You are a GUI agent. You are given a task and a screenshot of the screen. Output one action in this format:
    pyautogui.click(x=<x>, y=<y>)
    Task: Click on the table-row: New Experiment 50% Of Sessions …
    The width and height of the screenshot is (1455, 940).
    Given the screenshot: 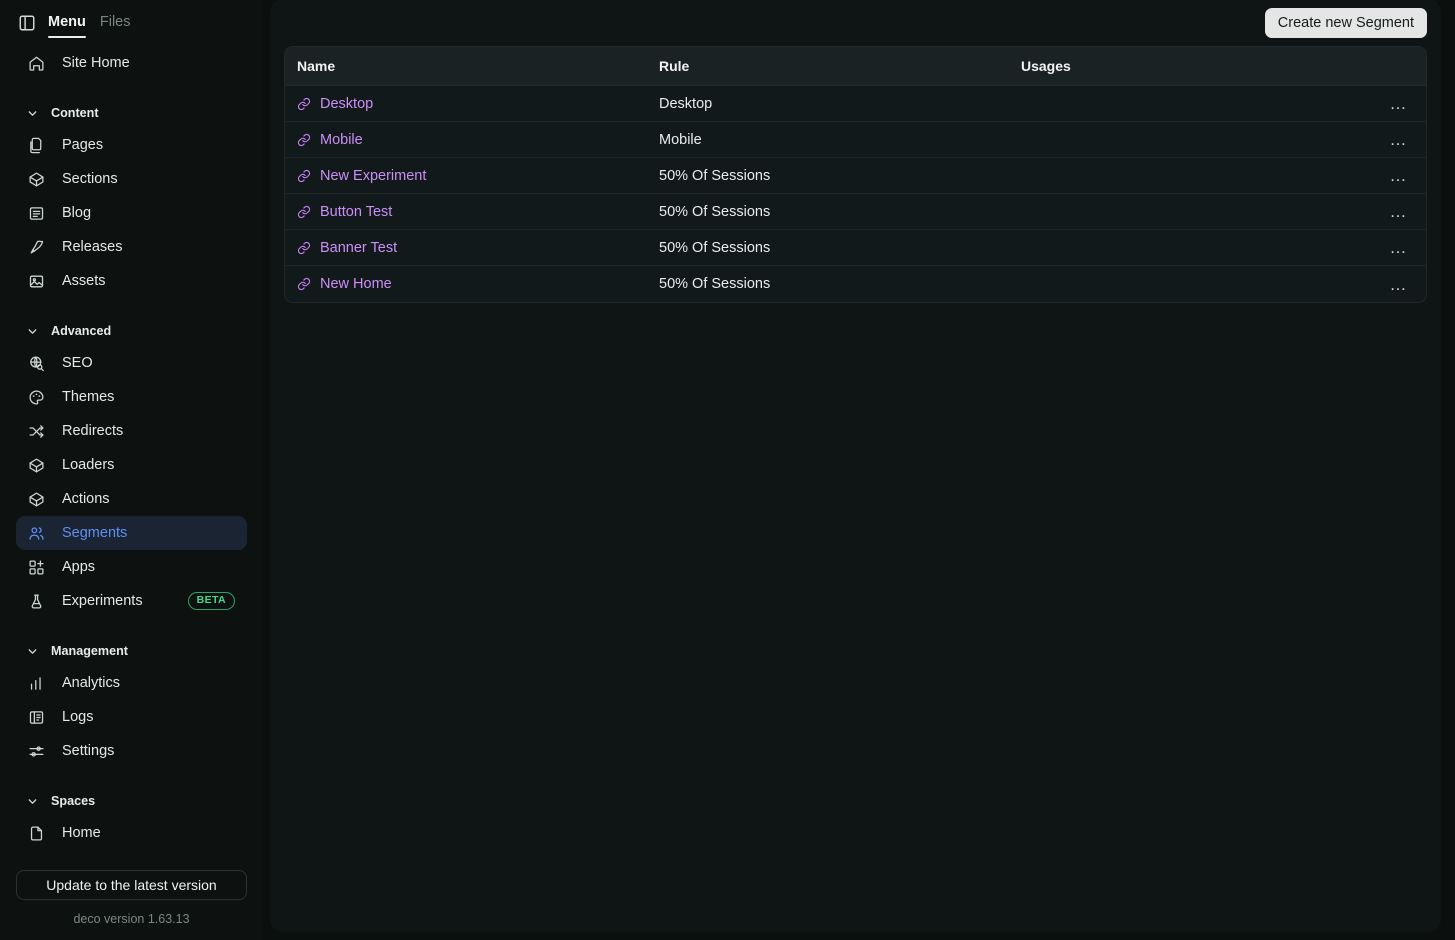 What is the action you would take?
    pyautogui.click(x=855, y=176)
    